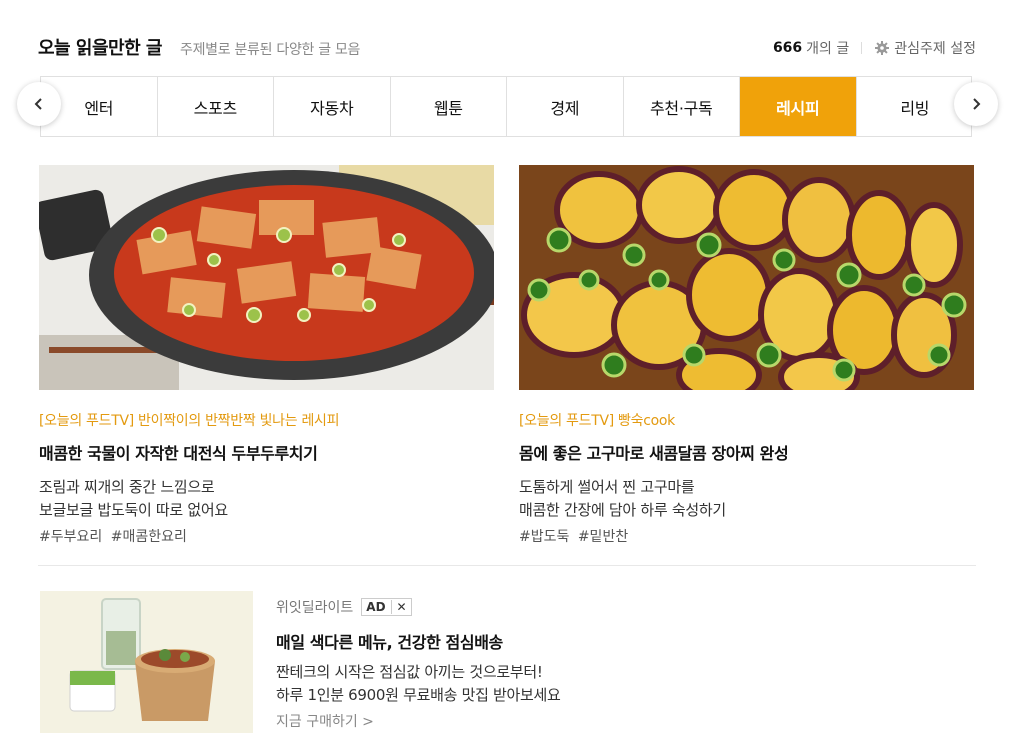 This screenshot has height=750, width=1016. I want to click on section-subtitle: 주제별로 분류된 다양한 글 모음, so click(270, 50).